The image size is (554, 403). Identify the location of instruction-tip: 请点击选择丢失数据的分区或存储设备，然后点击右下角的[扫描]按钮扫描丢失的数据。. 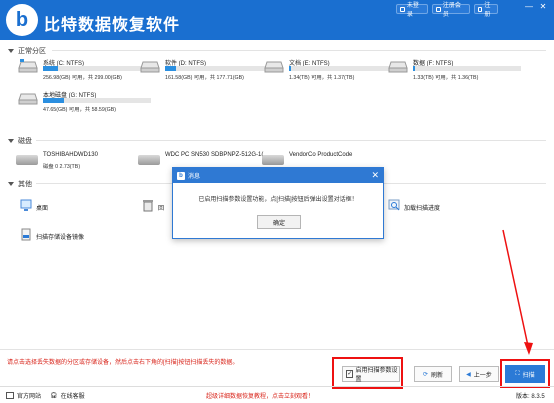
(123, 363).